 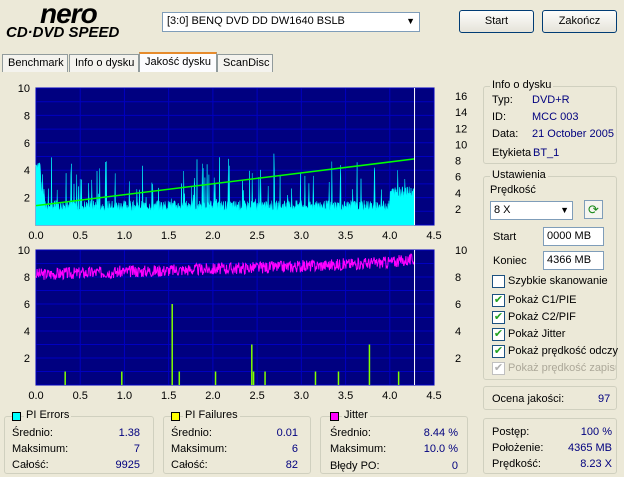 I want to click on id-value: MCC 003, so click(x=555, y=117).